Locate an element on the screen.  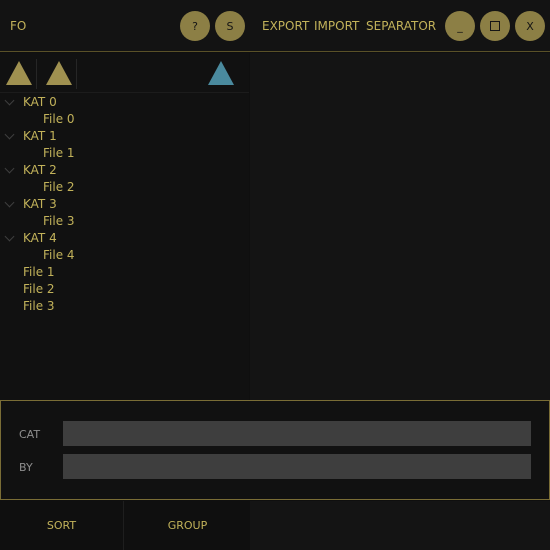
minimize-button: _ is located at coordinates (460, 26).